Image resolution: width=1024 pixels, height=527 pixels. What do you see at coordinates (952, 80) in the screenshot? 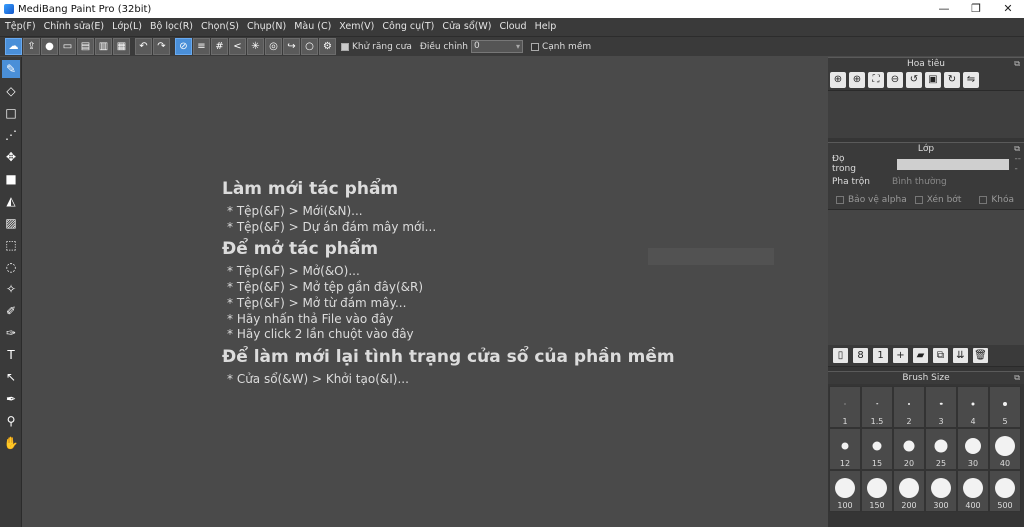
I see `rotate-right-icon: ↻` at bounding box center [952, 80].